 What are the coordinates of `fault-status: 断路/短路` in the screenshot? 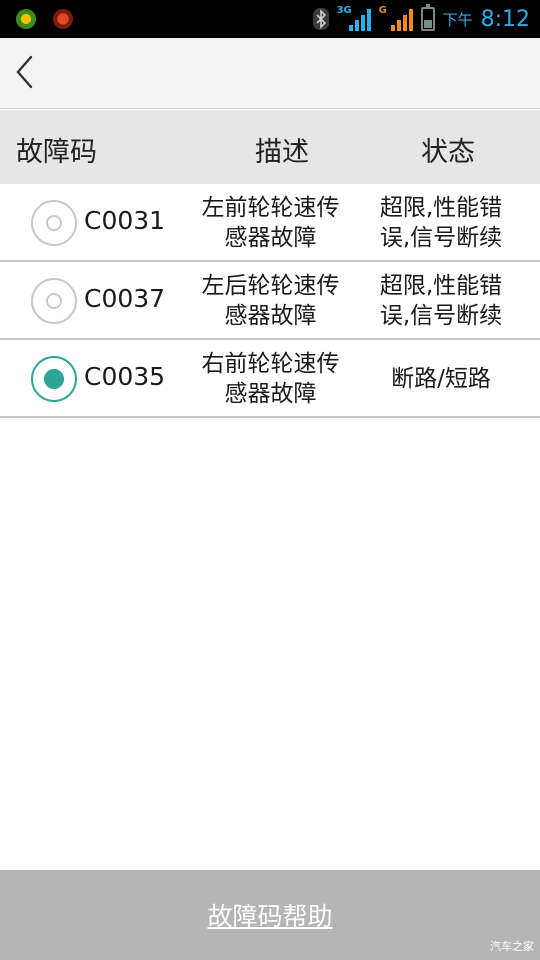 It's located at (441, 379).